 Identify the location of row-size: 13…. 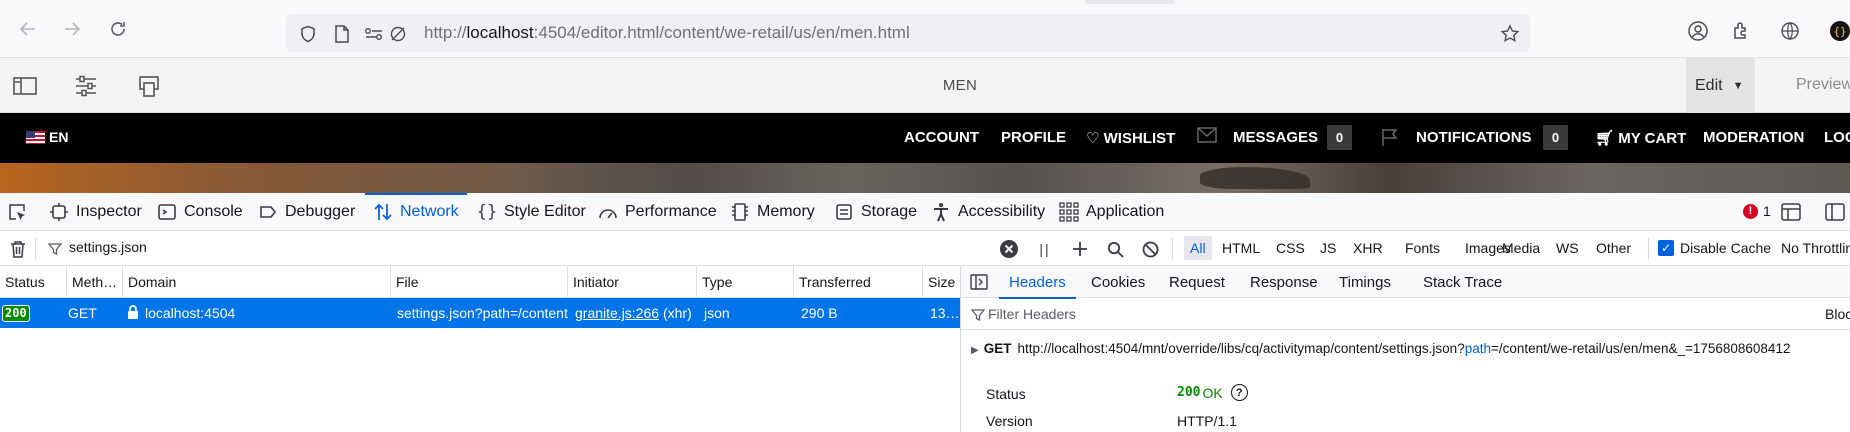
(945, 313).